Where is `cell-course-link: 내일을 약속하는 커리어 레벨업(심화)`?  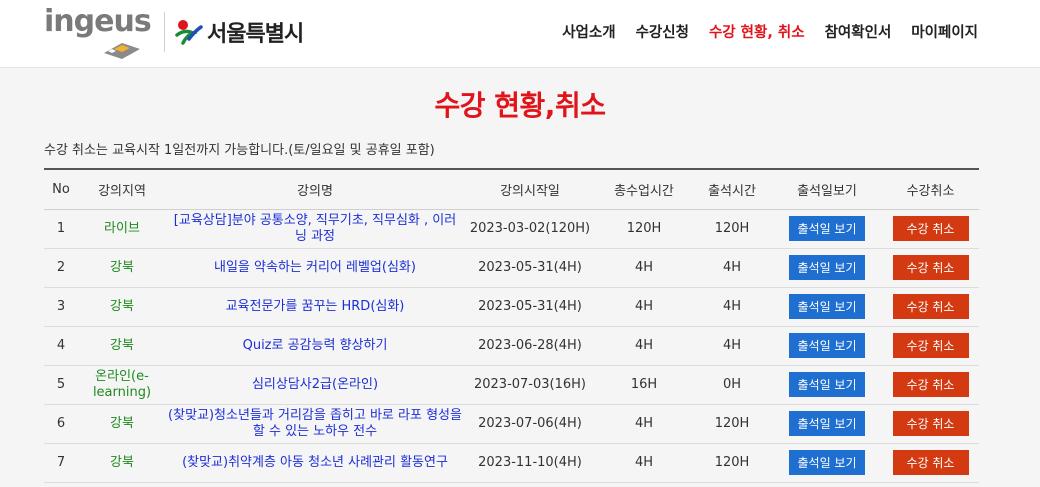
cell-course-link: 내일을 약속하는 커리어 레벨업(심화) is located at coordinates (315, 268).